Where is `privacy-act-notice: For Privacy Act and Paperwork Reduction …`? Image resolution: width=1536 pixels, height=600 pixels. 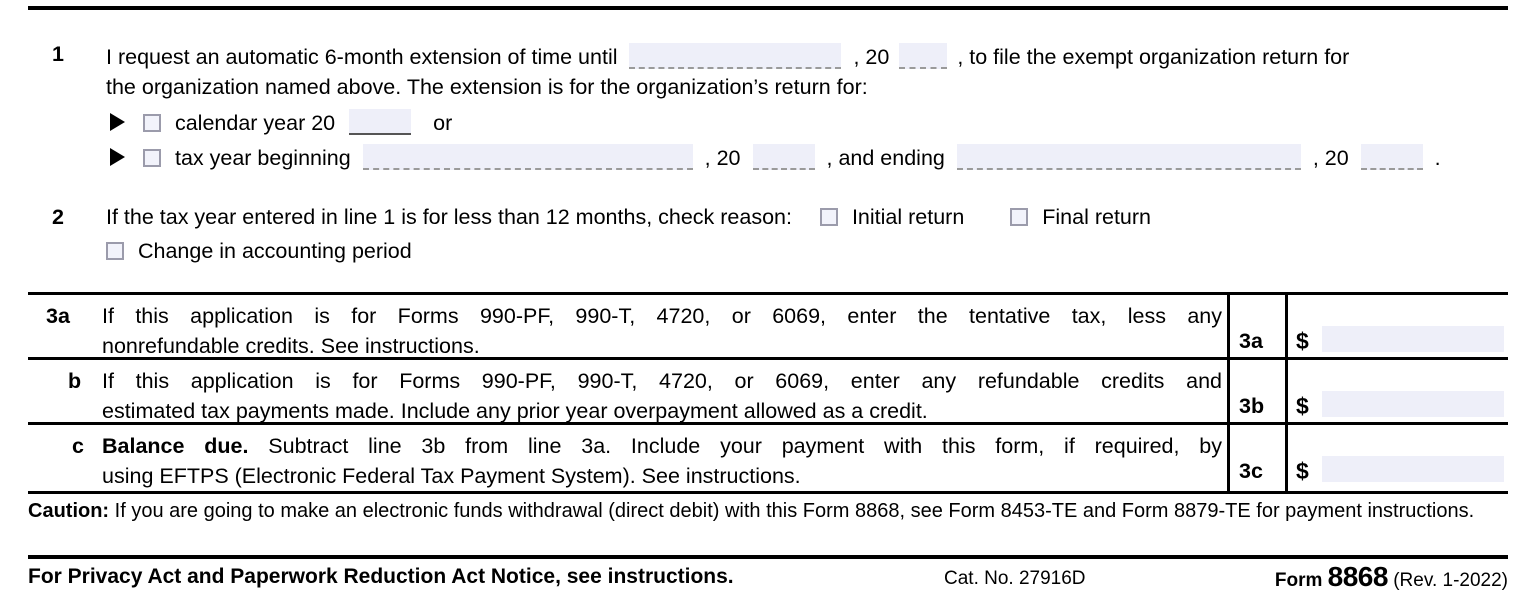
privacy-act-notice: For Privacy Act and Paperwork Reduction … is located at coordinates (381, 576).